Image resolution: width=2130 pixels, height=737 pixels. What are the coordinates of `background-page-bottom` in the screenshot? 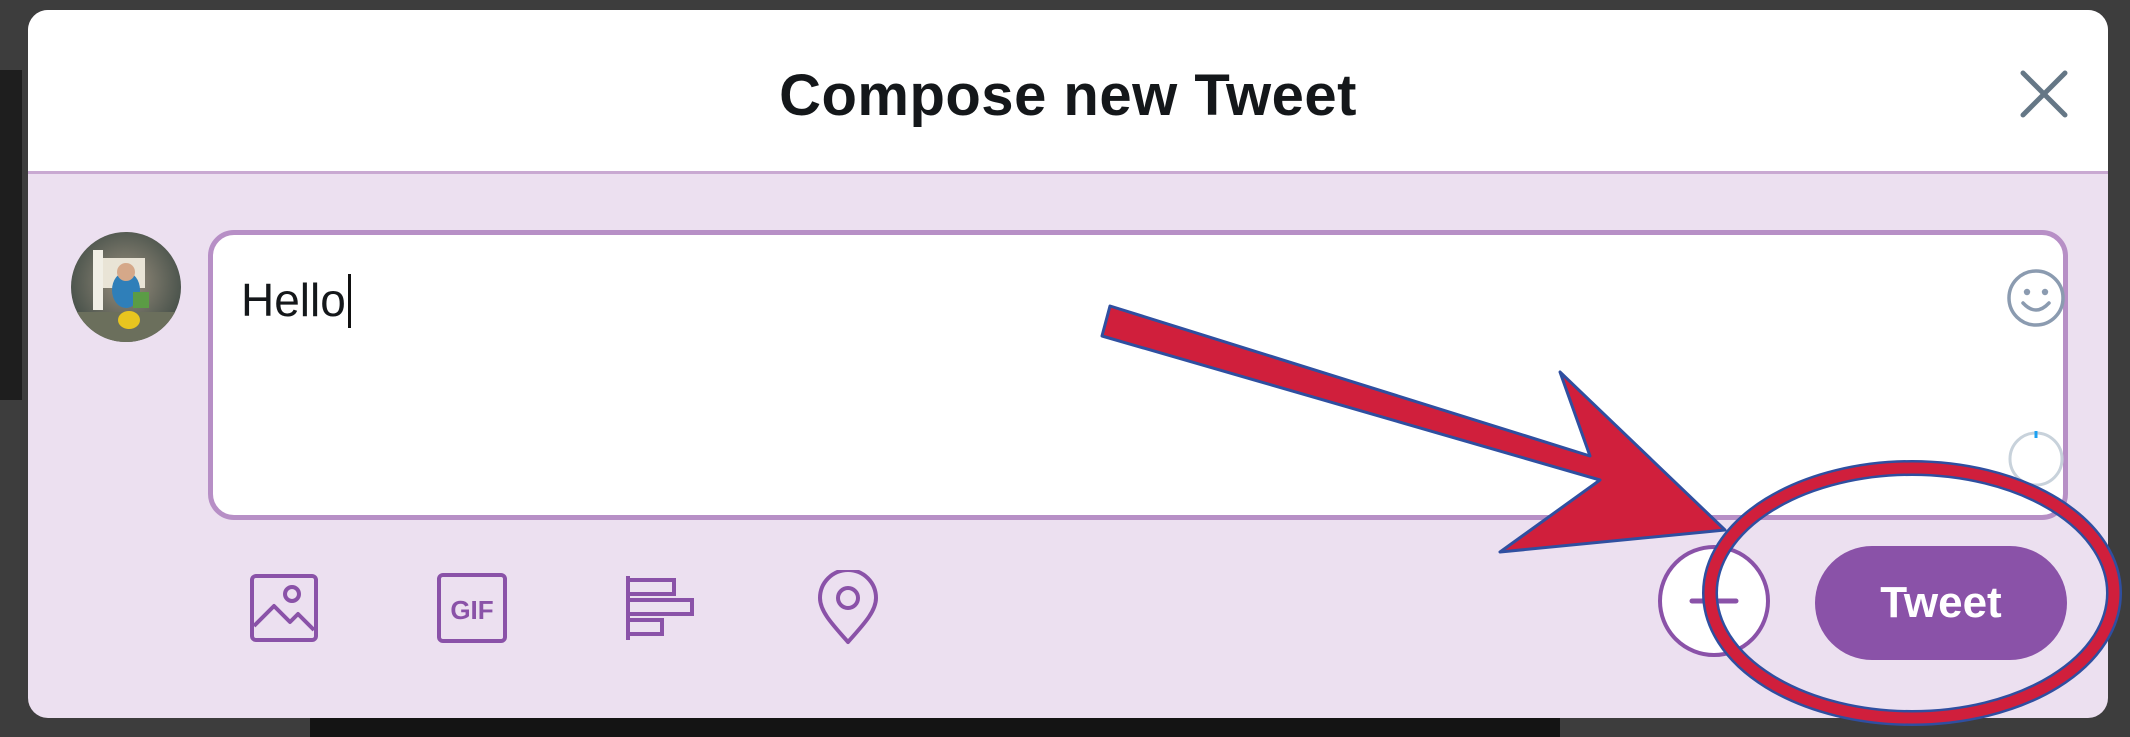 It's located at (935, 727).